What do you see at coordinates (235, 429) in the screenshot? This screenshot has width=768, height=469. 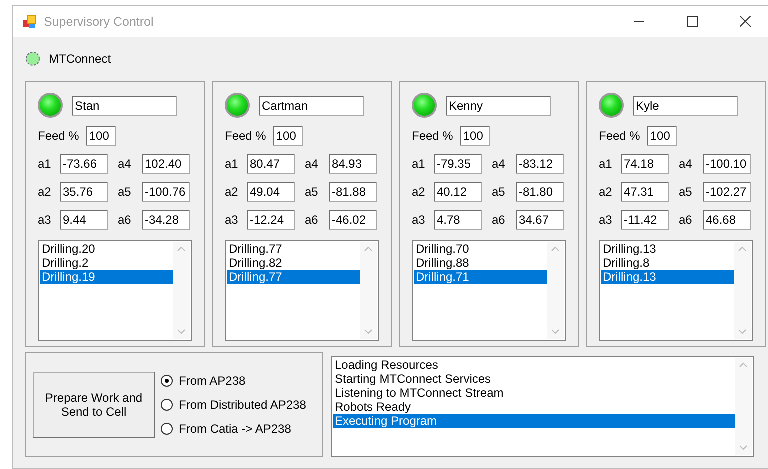 I see `radio-label: From Catia -> AP238` at bounding box center [235, 429].